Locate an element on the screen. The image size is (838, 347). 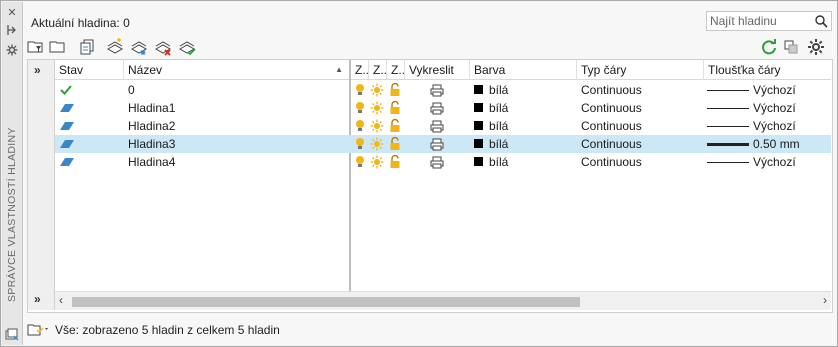
refresh-icon is located at coordinates (769, 47).